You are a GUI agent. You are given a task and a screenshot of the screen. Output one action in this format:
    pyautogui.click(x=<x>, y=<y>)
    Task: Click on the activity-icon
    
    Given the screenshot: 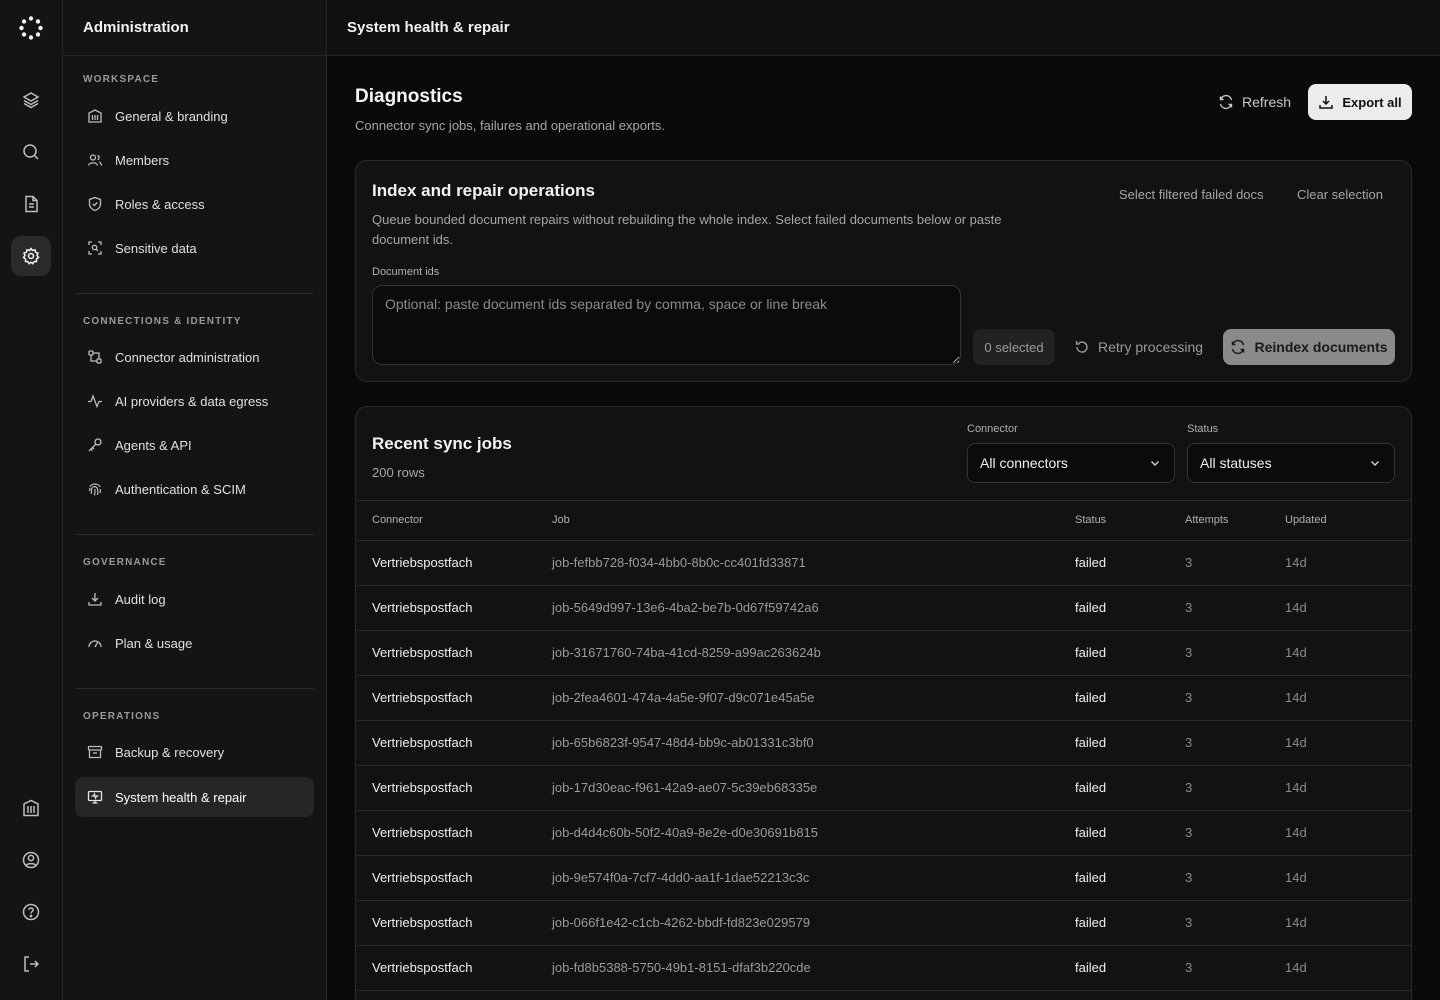 What is the action you would take?
    pyautogui.click(x=95, y=401)
    